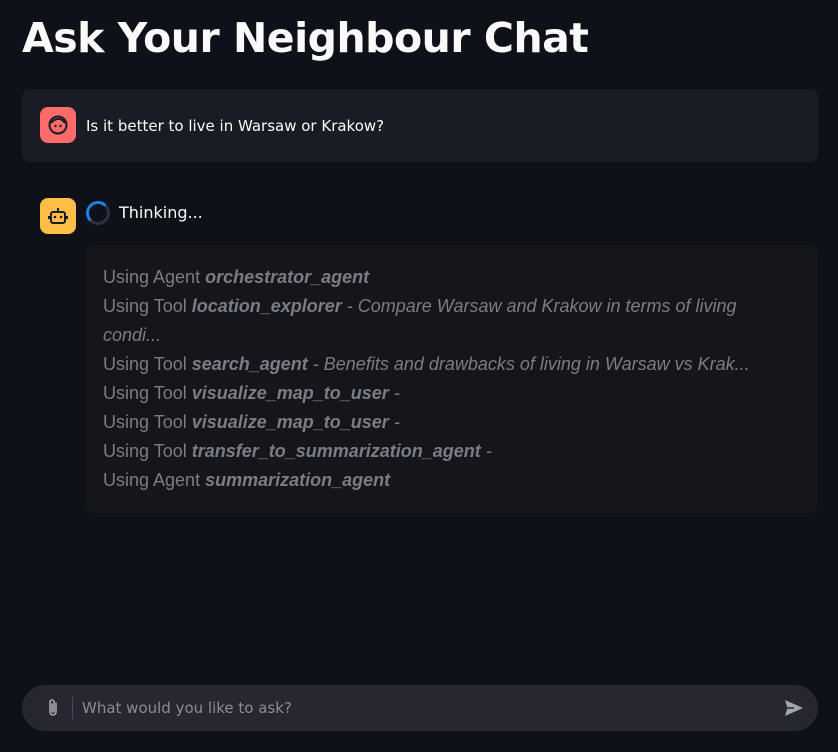  What do you see at coordinates (305, 38) in the screenshot?
I see `page-title: Ask Your Neighbour Chat` at bounding box center [305, 38].